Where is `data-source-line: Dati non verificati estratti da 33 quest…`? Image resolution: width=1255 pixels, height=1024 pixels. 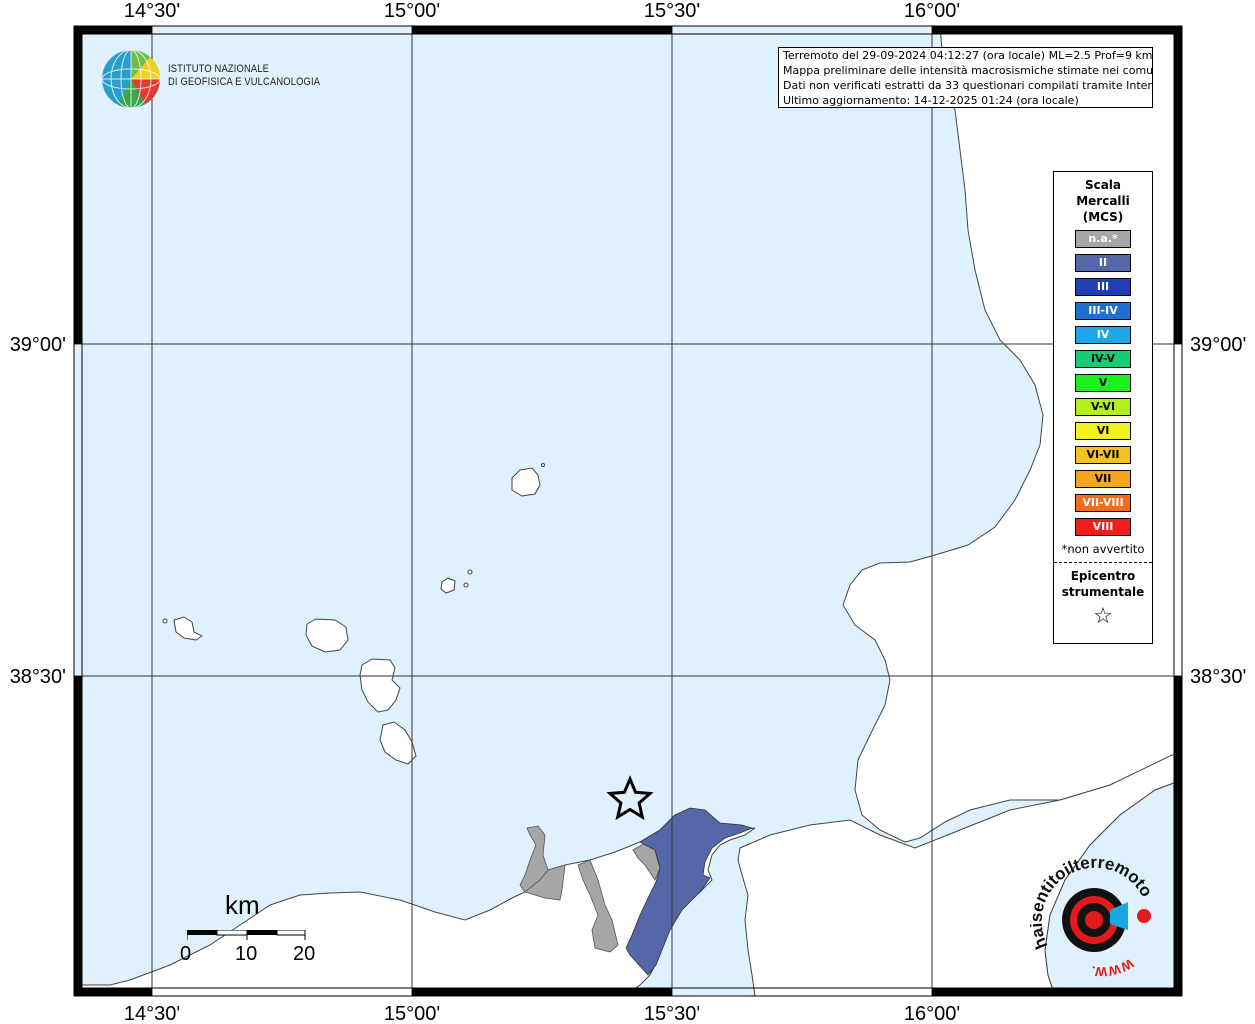 data-source-line: Dati non verificati estratti da 33 quest… is located at coordinates (968, 85).